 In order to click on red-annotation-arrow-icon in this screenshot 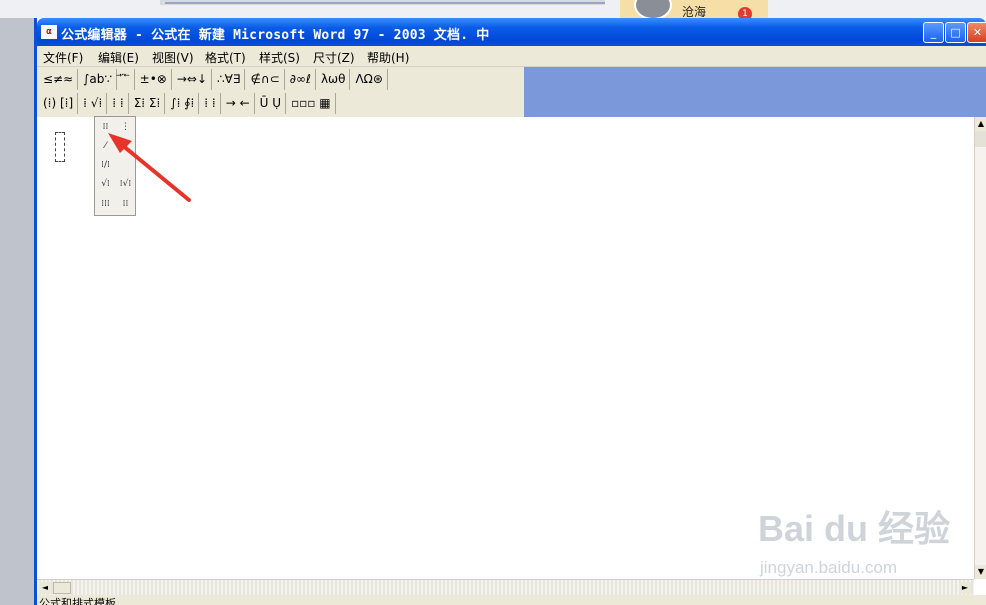, I will do `click(149, 167)`.